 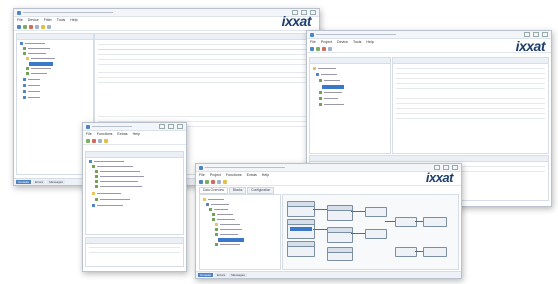 I want to click on tab-data-overview: Data Overview, so click(x=213, y=190).